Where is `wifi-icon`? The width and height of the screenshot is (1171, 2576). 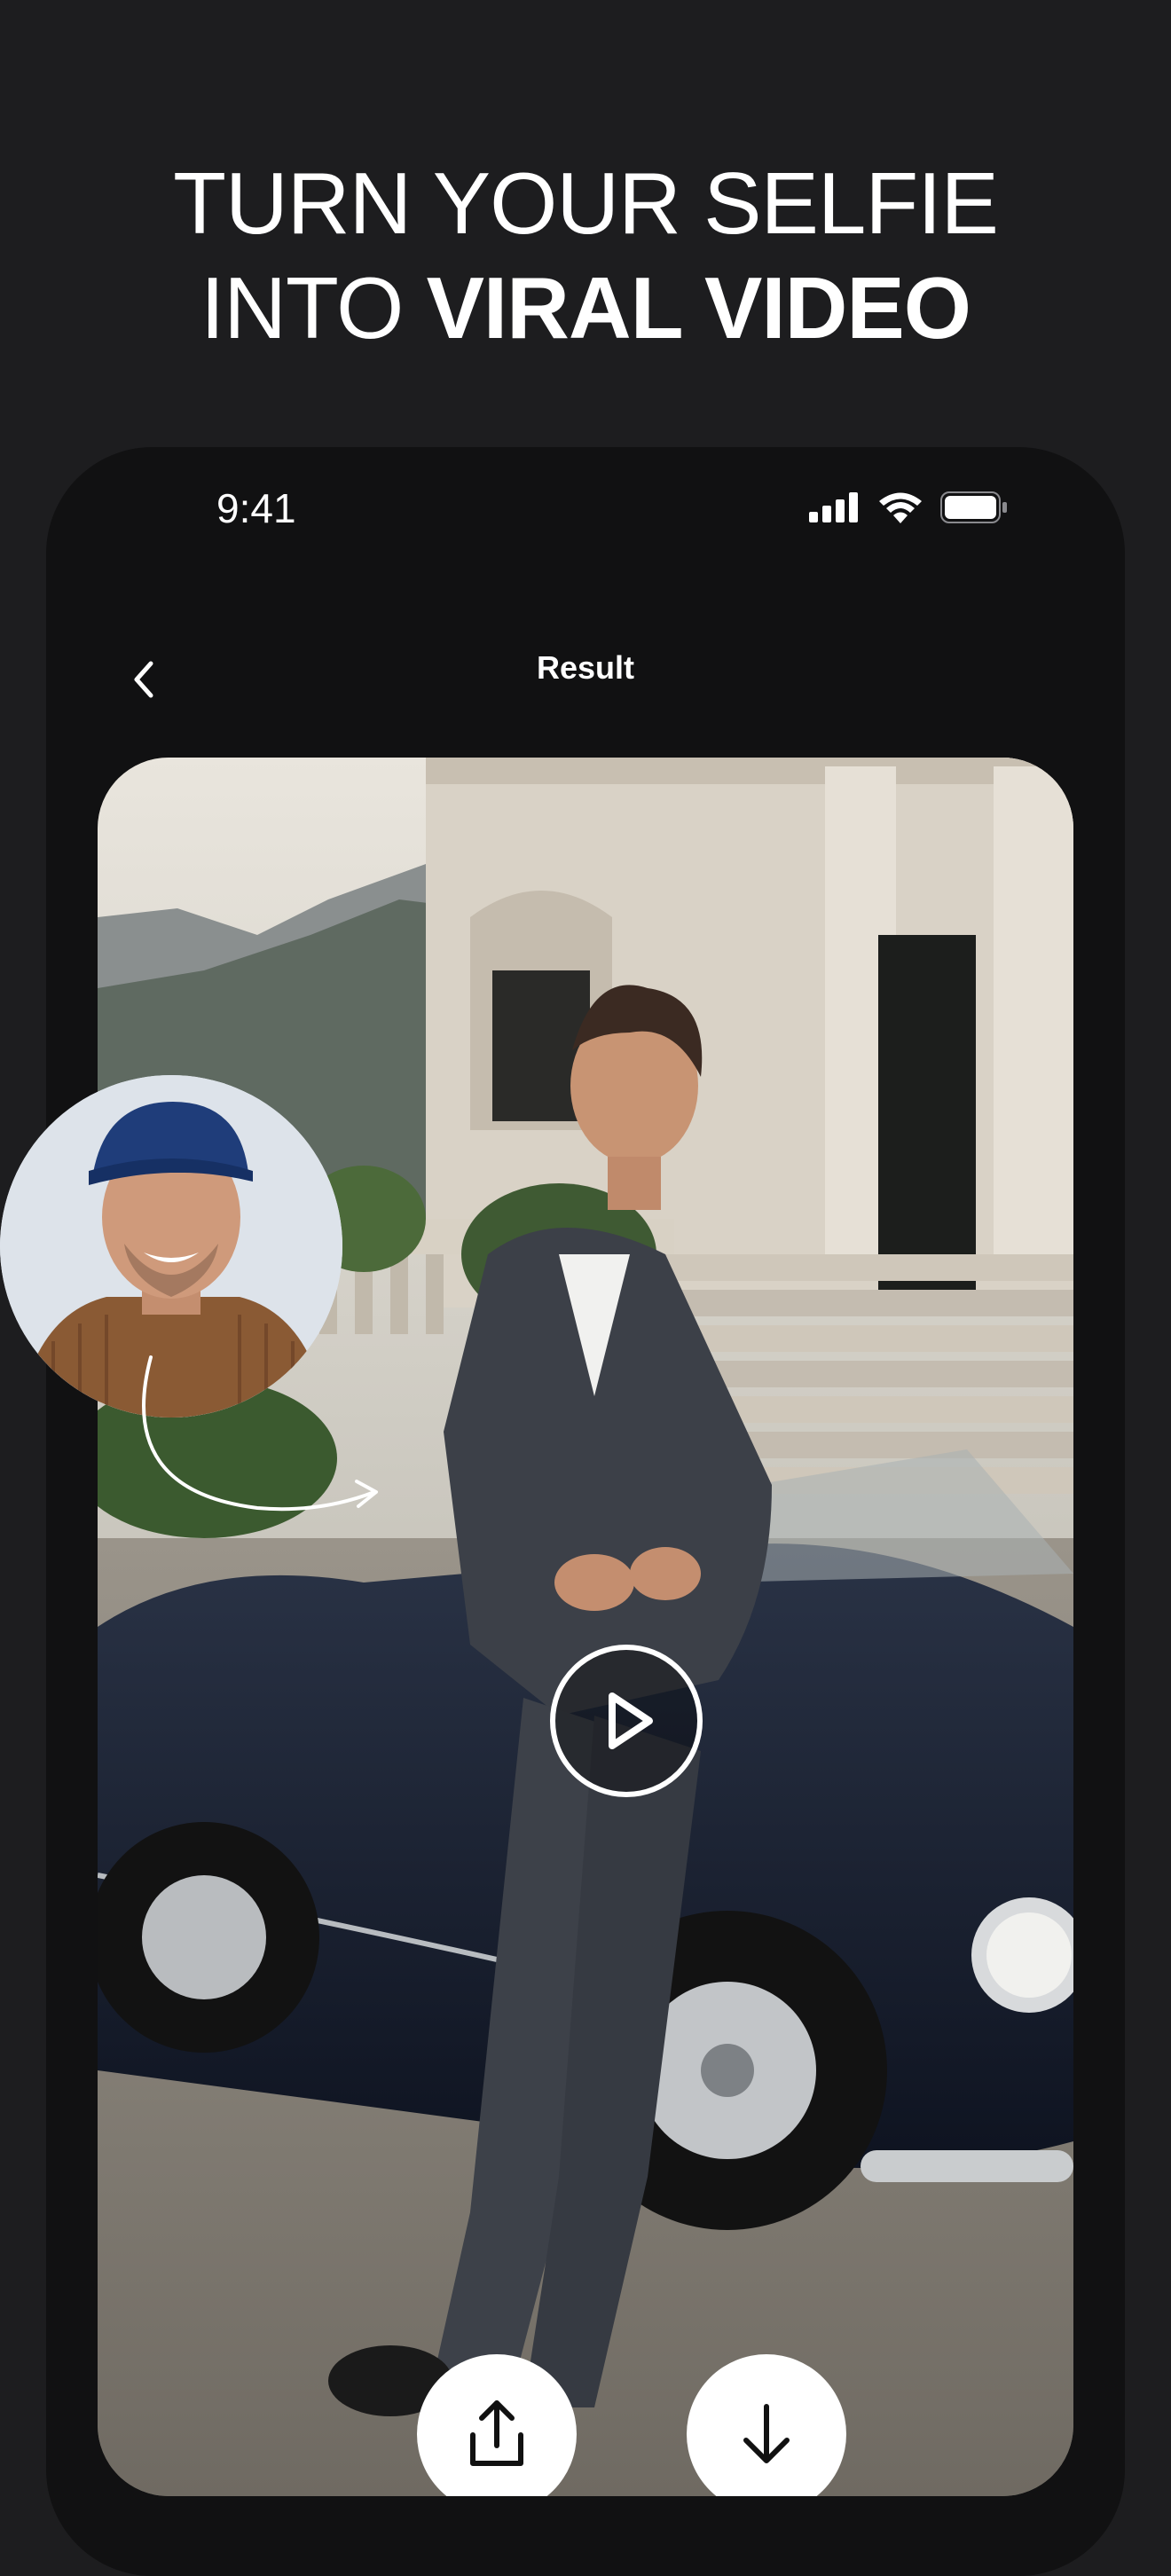
wifi-icon is located at coordinates (901, 507).